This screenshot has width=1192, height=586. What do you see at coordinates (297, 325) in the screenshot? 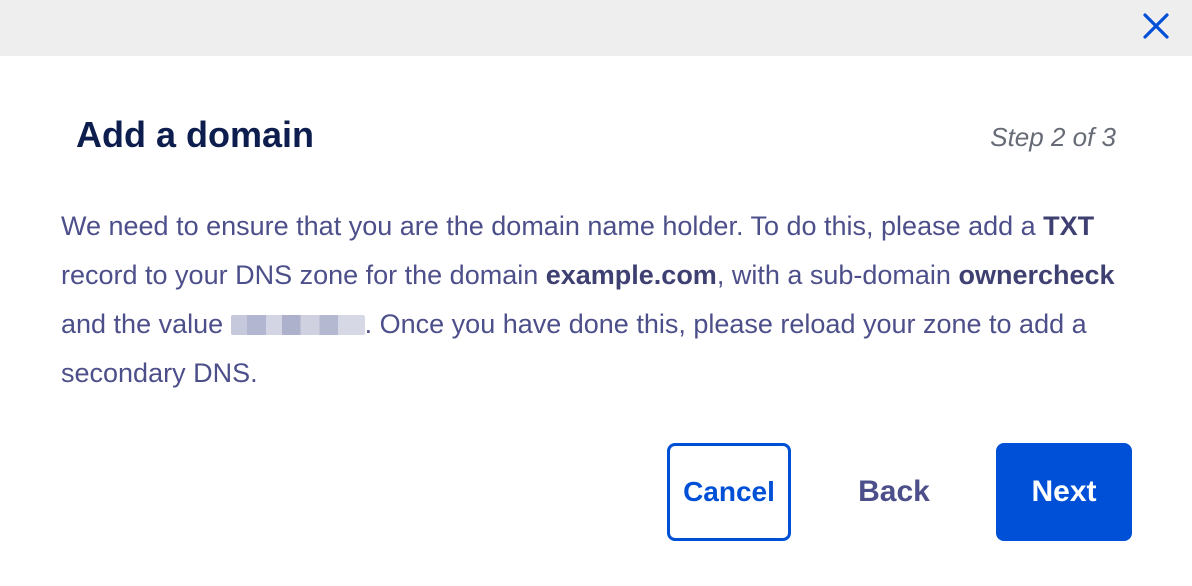
I see `redacted-txt-value` at bounding box center [297, 325].